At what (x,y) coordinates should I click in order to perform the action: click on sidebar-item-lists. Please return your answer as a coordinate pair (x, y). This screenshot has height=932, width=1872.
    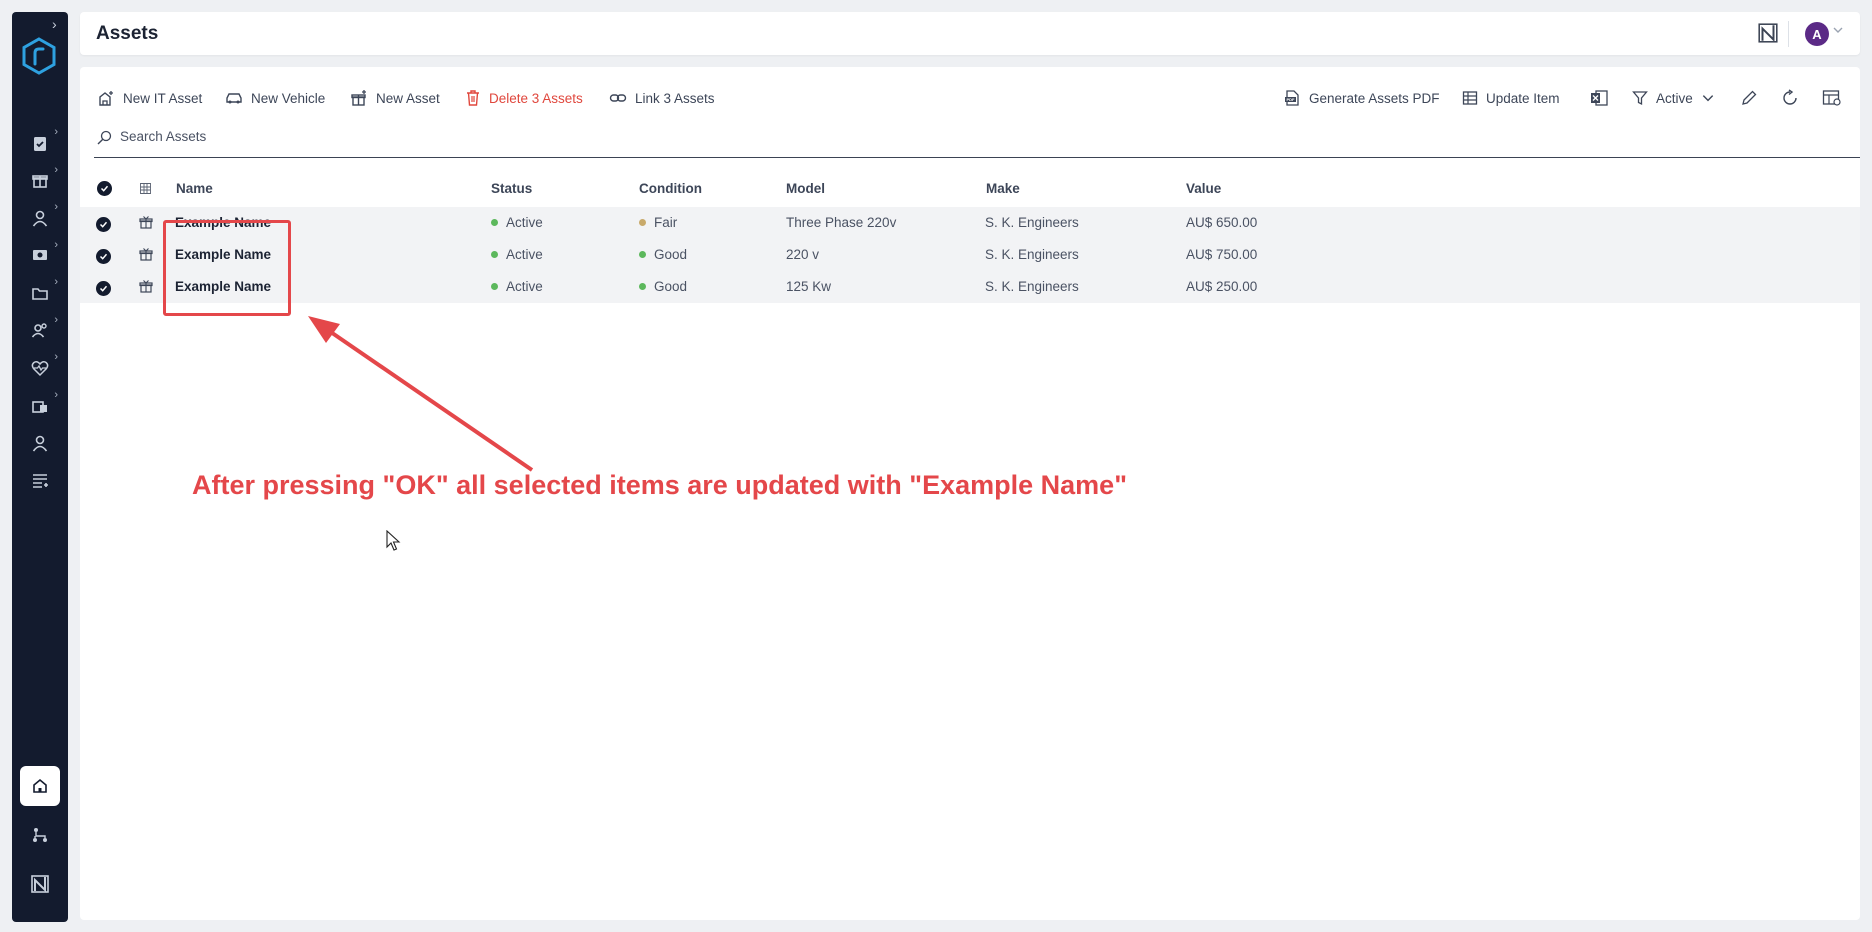
    Looking at the image, I should click on (40, 481).